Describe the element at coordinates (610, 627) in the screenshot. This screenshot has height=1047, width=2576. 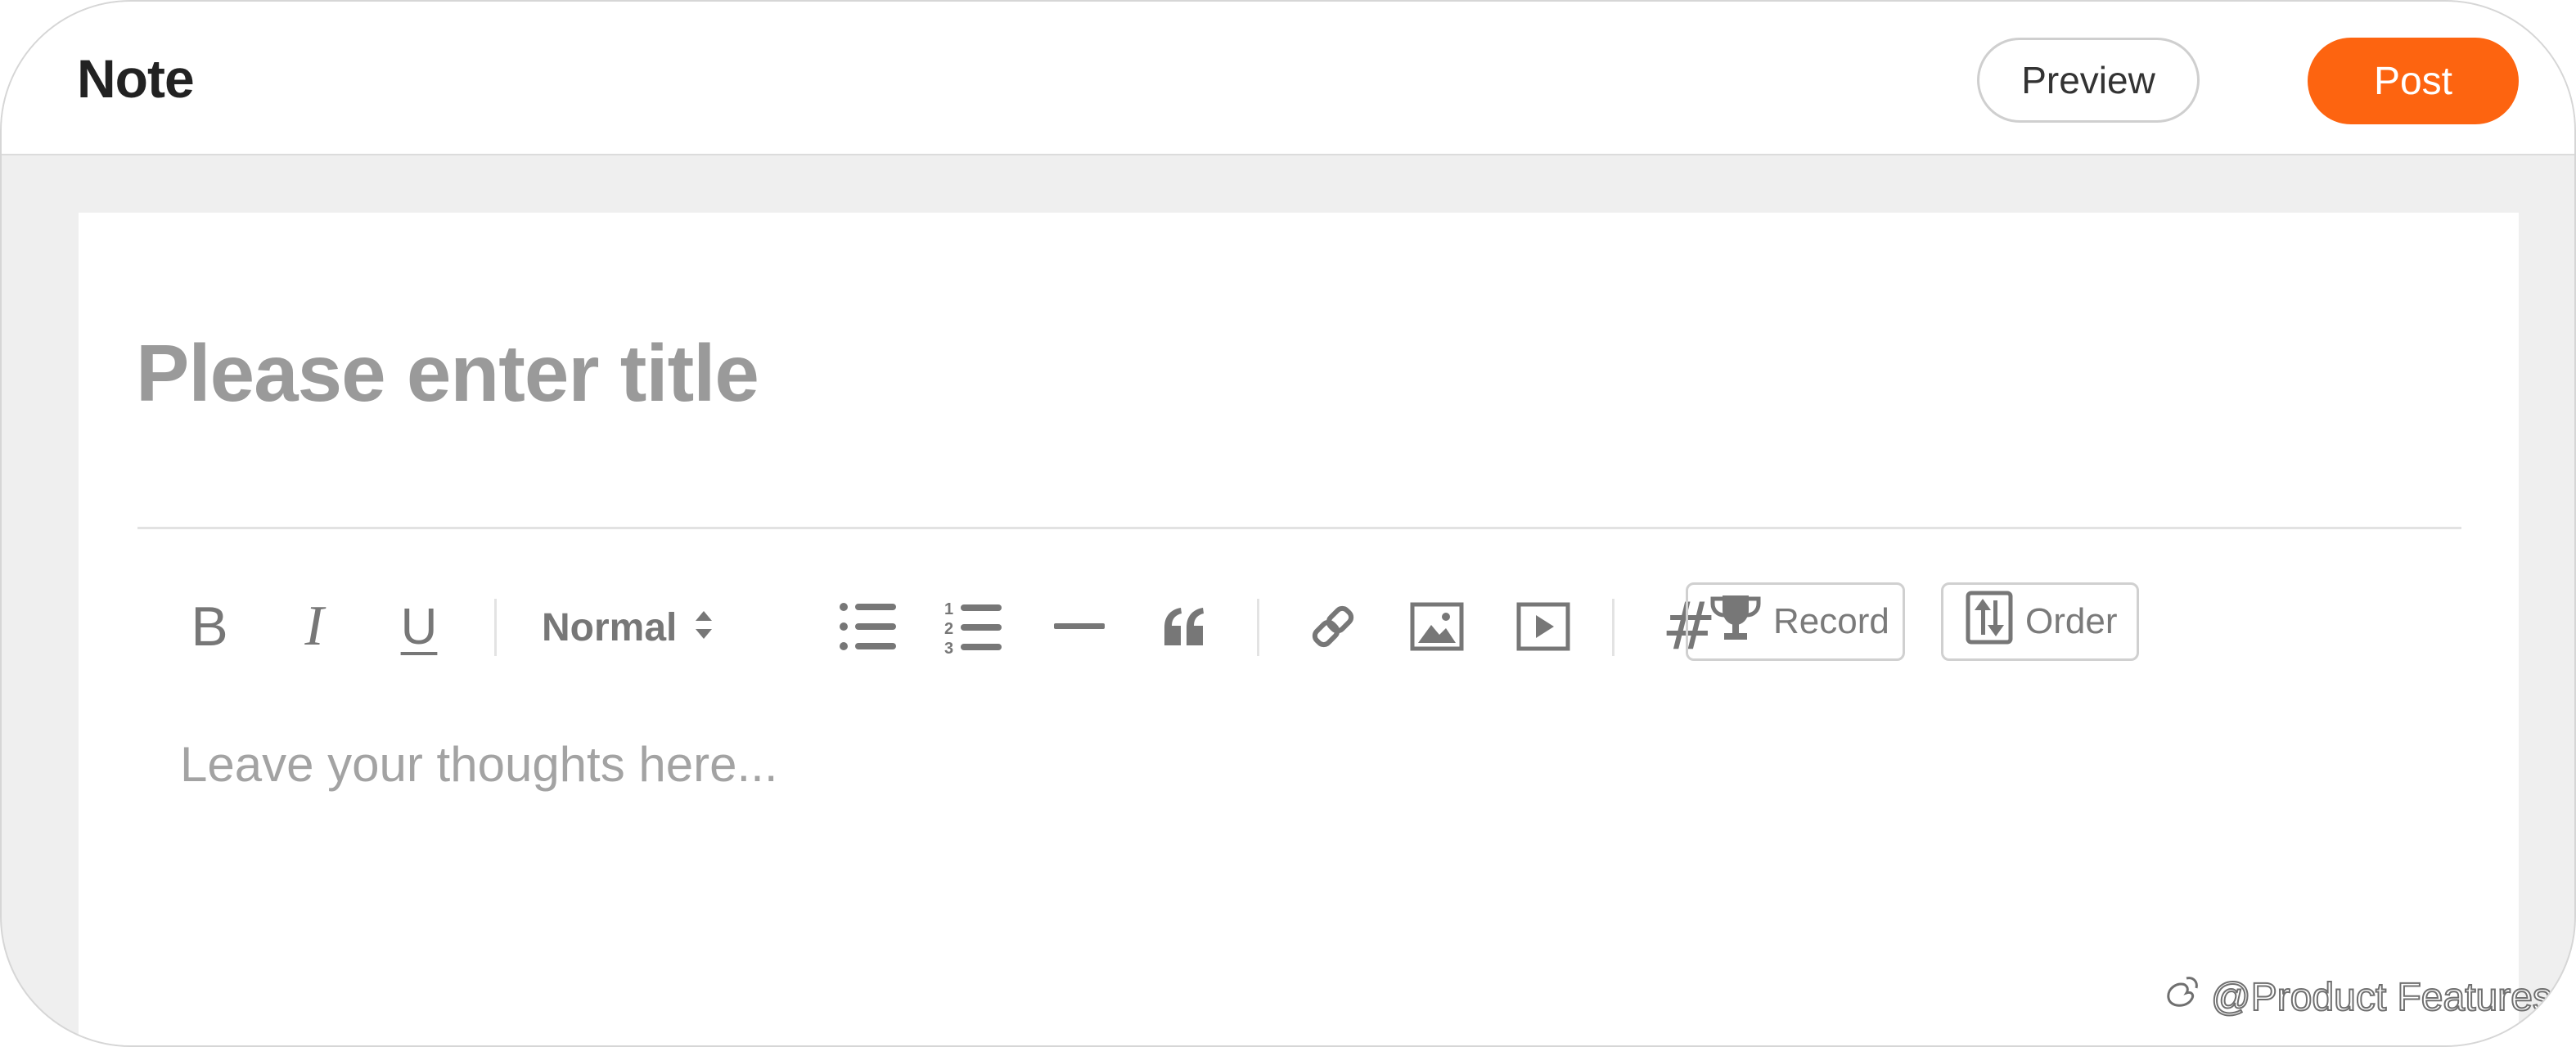
I see `format-select-value: Normal` at that location.